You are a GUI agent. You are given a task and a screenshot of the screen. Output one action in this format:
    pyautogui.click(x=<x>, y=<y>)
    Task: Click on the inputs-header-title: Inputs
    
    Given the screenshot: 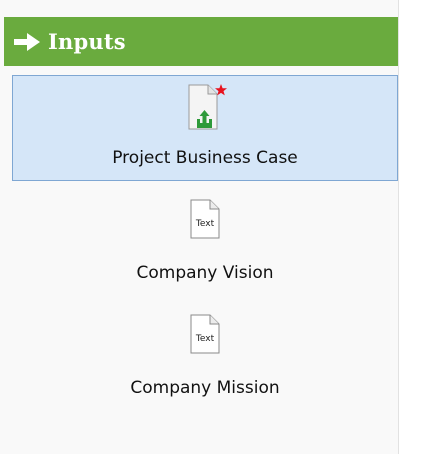 What is the action you would take?
    pyautogui.click(x=87, y=41)
    